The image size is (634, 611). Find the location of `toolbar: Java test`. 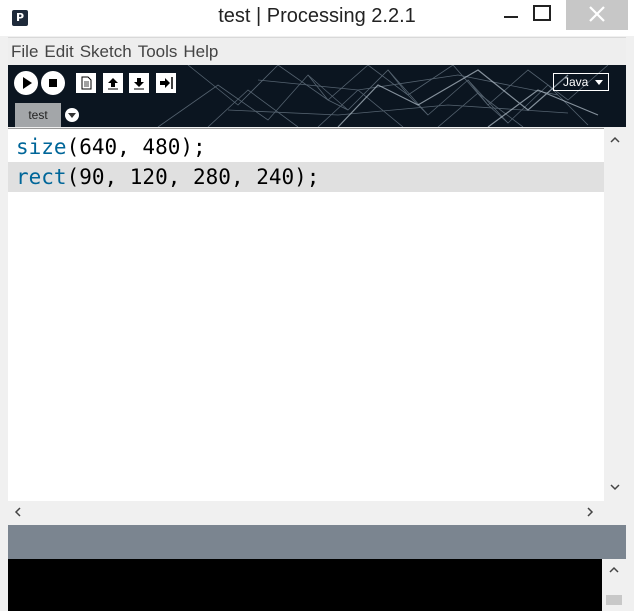

toolbar: Java test is located at coordinates (317, 96).